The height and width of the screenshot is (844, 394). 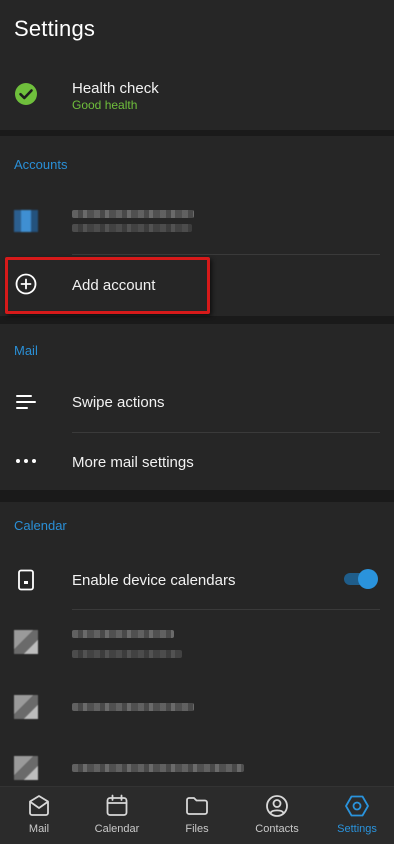 I want to click on add-account-label: Add account, so click(x=114, y=285).